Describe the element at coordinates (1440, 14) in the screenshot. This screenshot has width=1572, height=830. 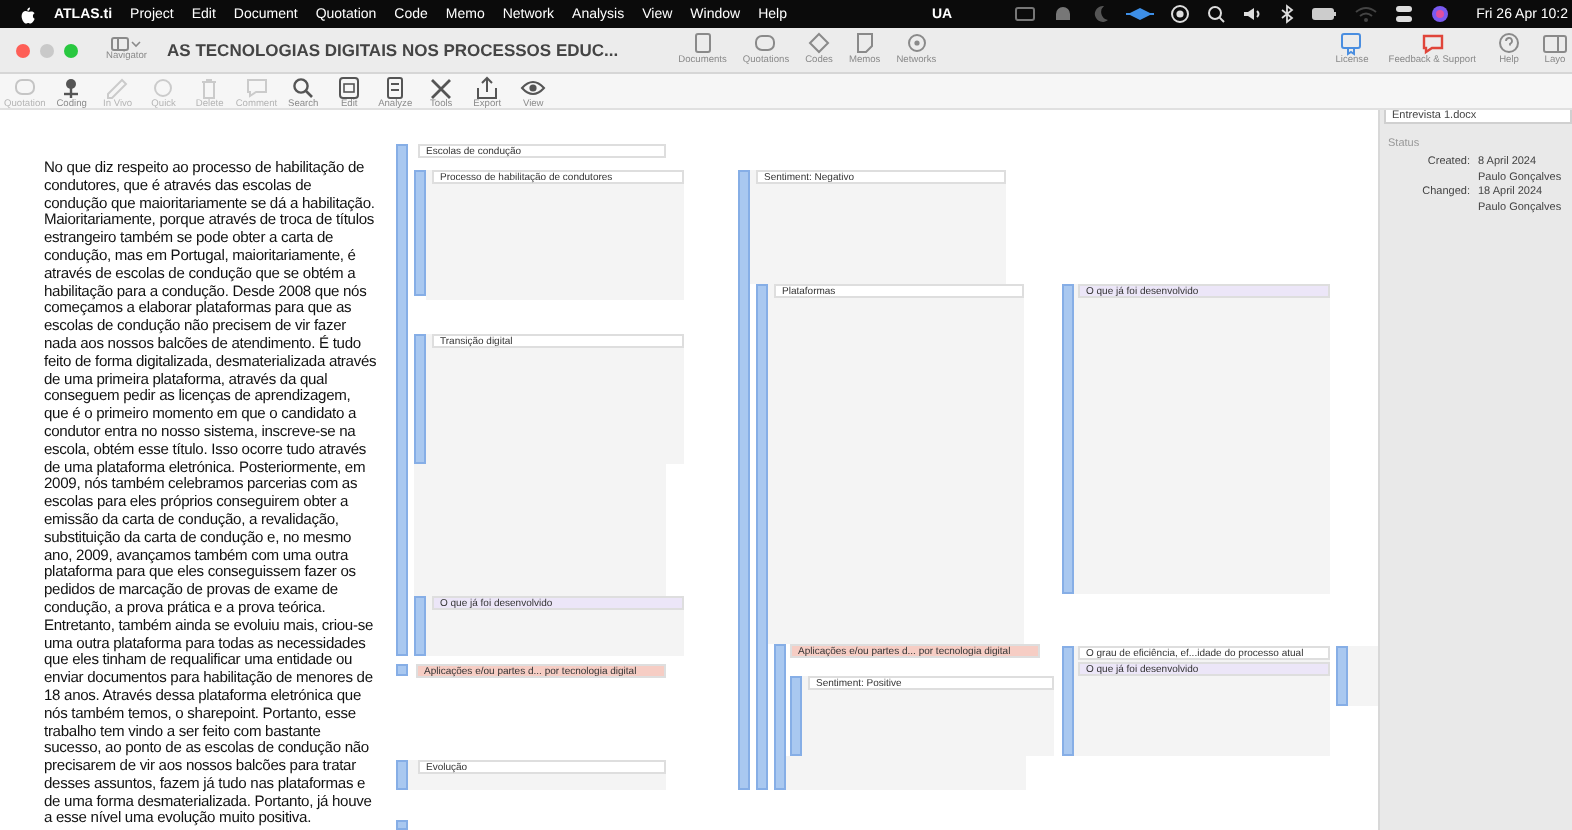
I see `siri-icon` at that location.